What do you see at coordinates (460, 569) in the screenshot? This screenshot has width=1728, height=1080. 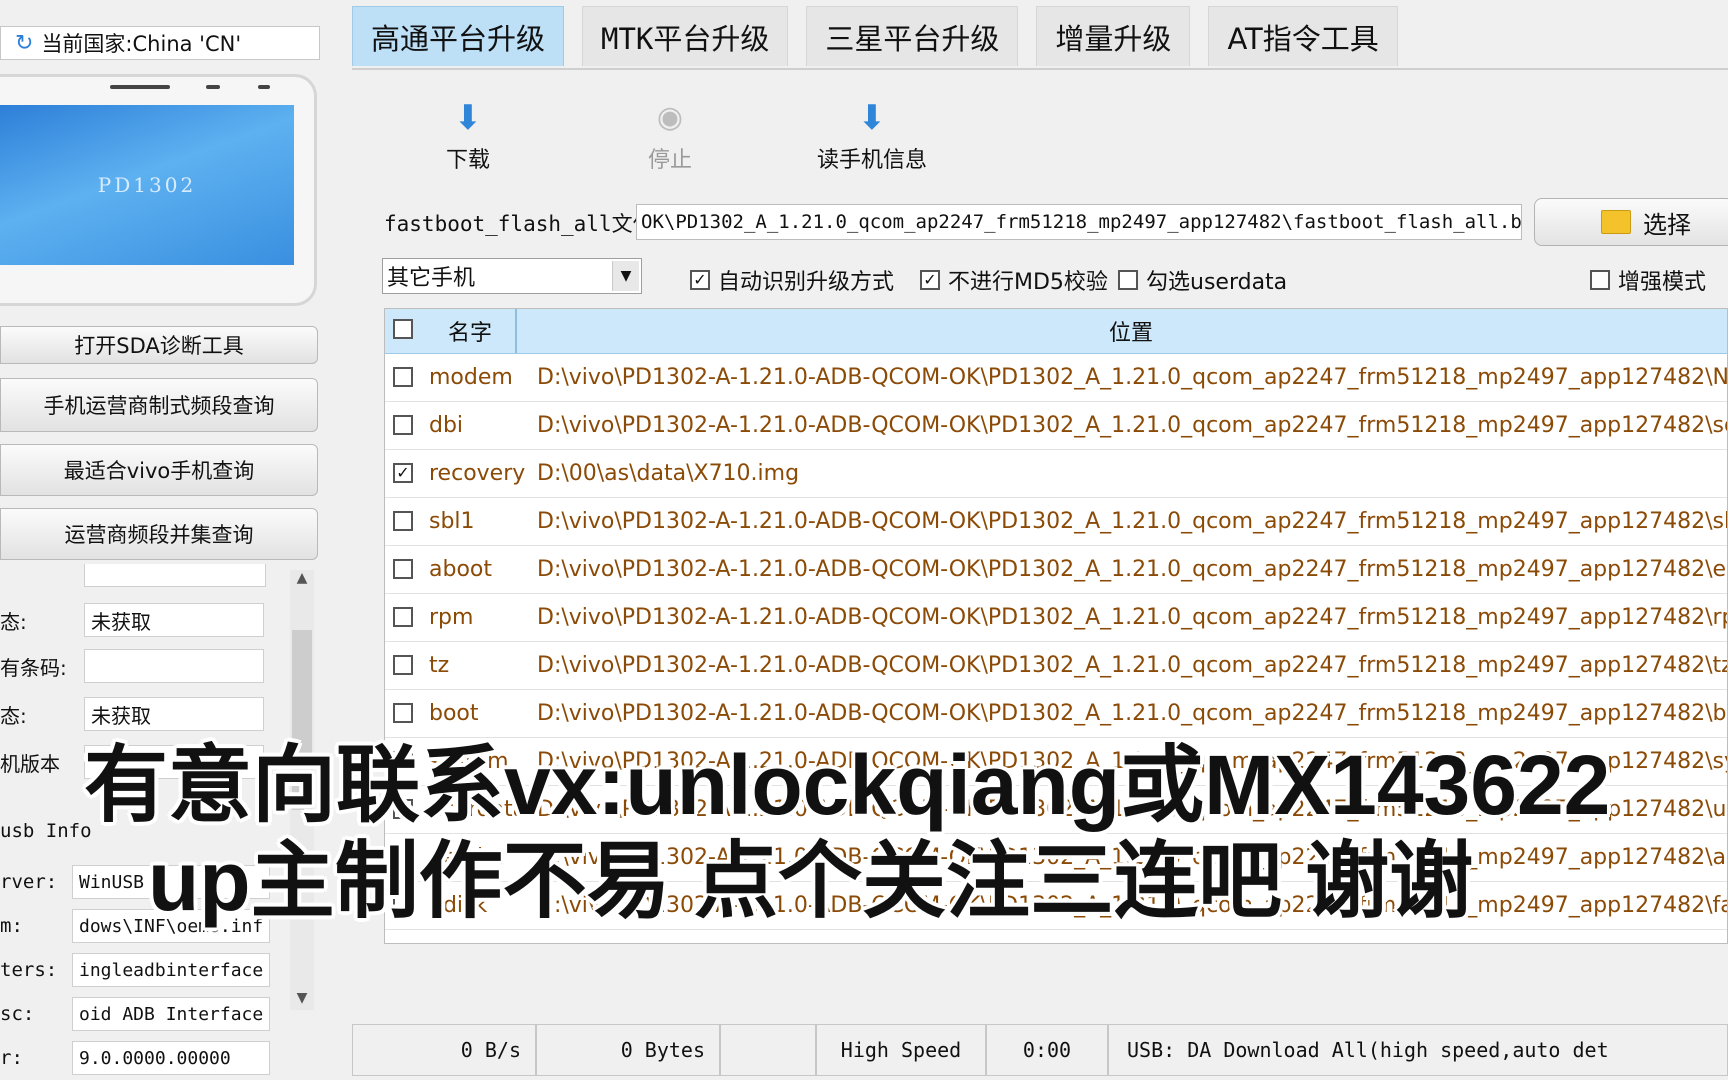 I see `partition-name: aboot` at bounding box center [460, 569].